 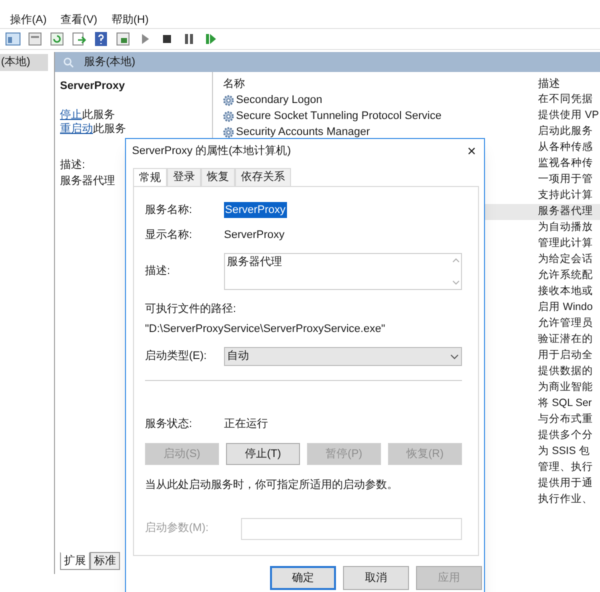 What do you see at coordinates (169, 210) in the screenshot?
I see `field-label: 服务名称:` at bounding box center [169, 210].